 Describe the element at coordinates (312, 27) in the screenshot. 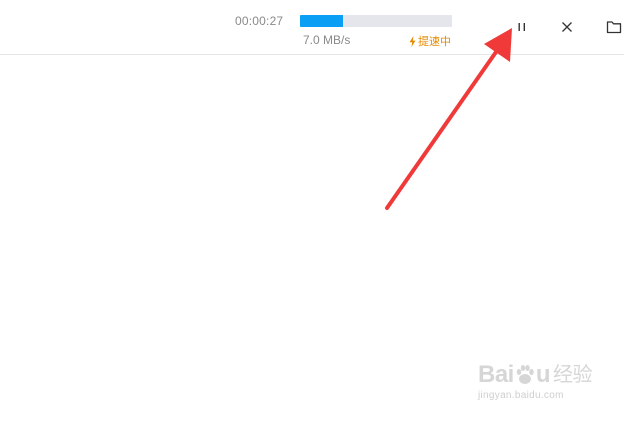

I see `download-task-row: 00:00:27 7.0 MB/s 提速中` at that location.